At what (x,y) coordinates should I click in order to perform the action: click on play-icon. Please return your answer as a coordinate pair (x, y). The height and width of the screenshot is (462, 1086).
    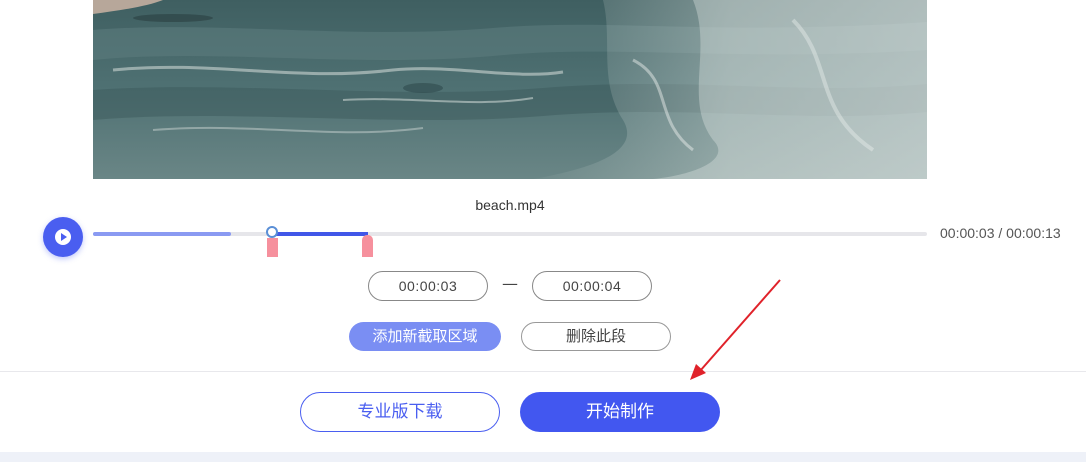
    Looking at the image, I should click on (63, 237).